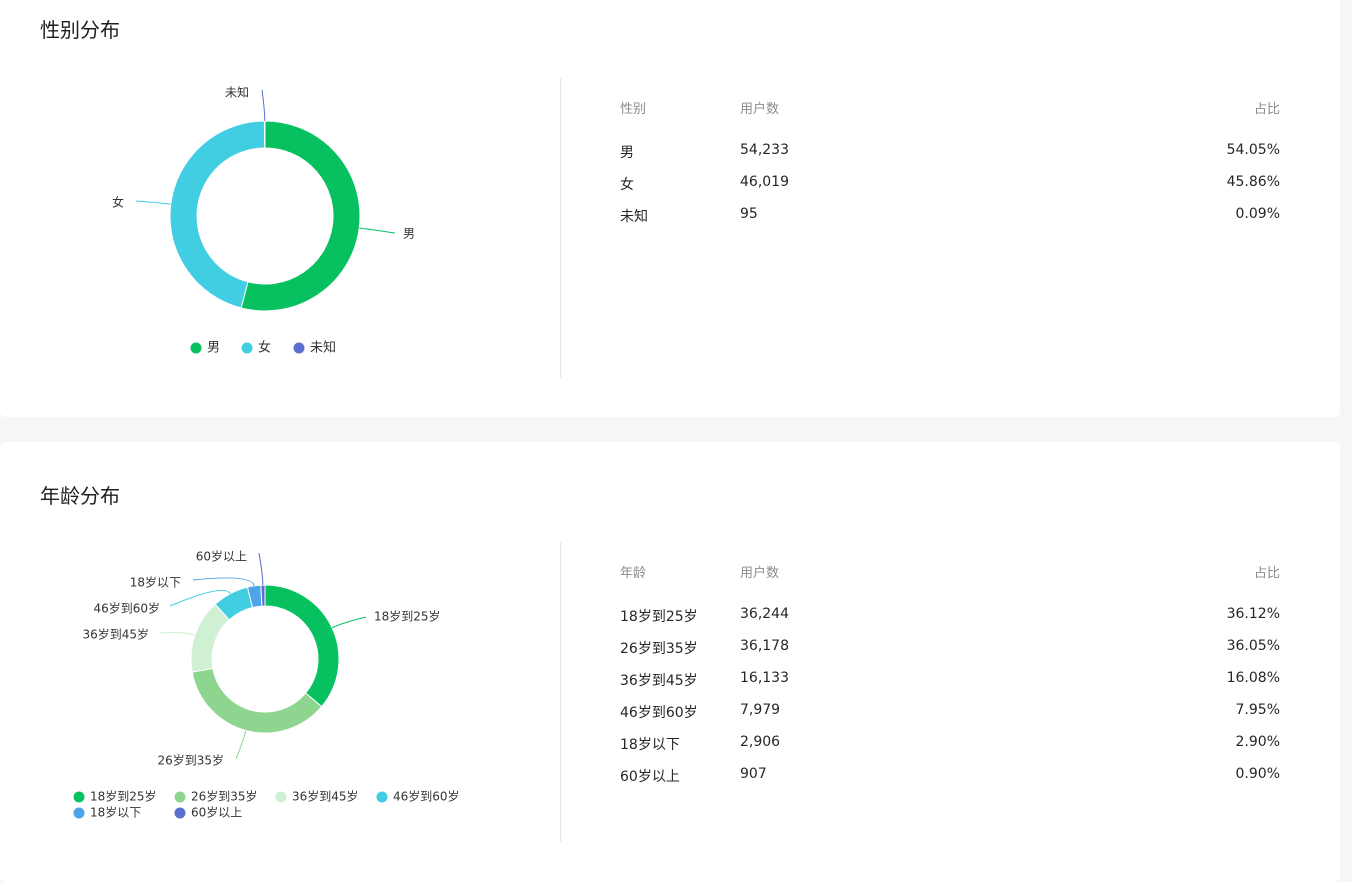 This screenshot has width=1352, height=882. I want to click on slice-label: 女, so click(118, 202).